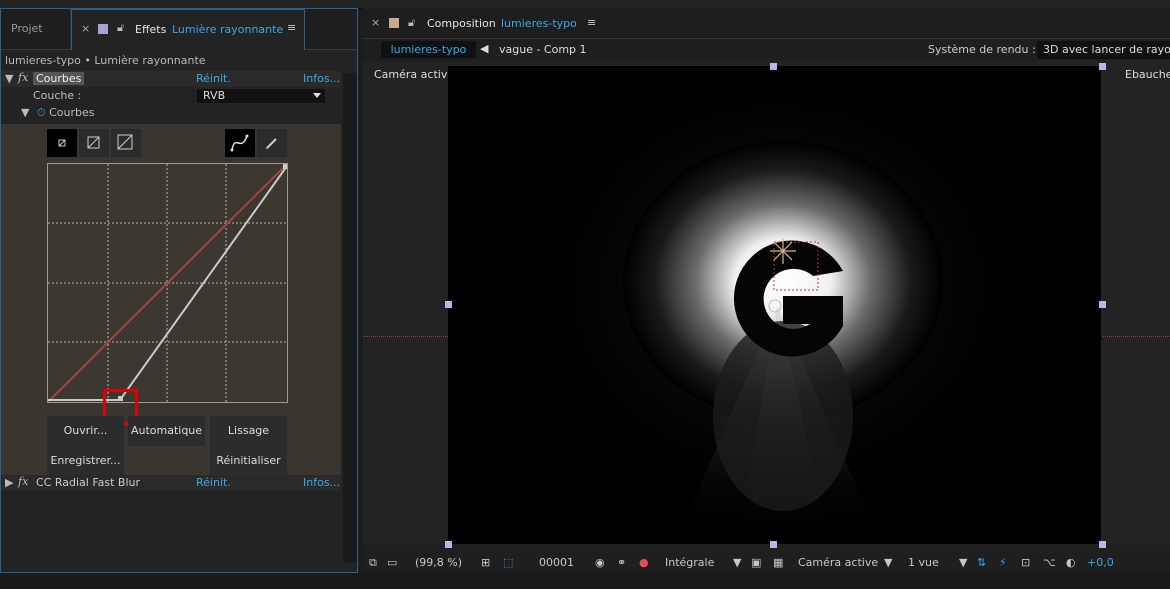 Image resolution: width=1170 pixels, height=589 pixels. Describe the element at coordinates (543, 49) in the screenshot. I see `crumb-next: vague - Comp 1` at that location.